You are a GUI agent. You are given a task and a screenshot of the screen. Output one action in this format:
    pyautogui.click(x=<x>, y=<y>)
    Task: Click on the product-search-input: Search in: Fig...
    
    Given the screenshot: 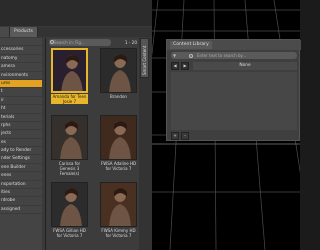 What is the action you would take?
    pyautogui.click(x=80, y=42)
    